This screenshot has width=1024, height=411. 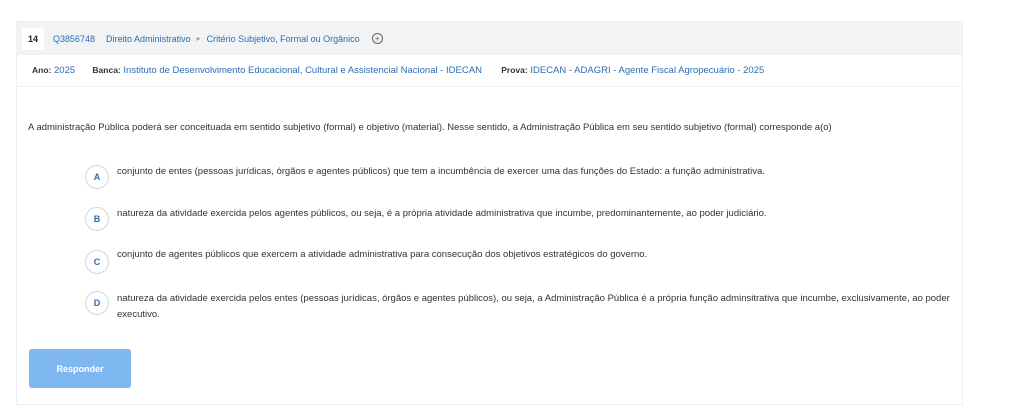 I want to click on ano-label: Ano:, so click(x=42, y=70).